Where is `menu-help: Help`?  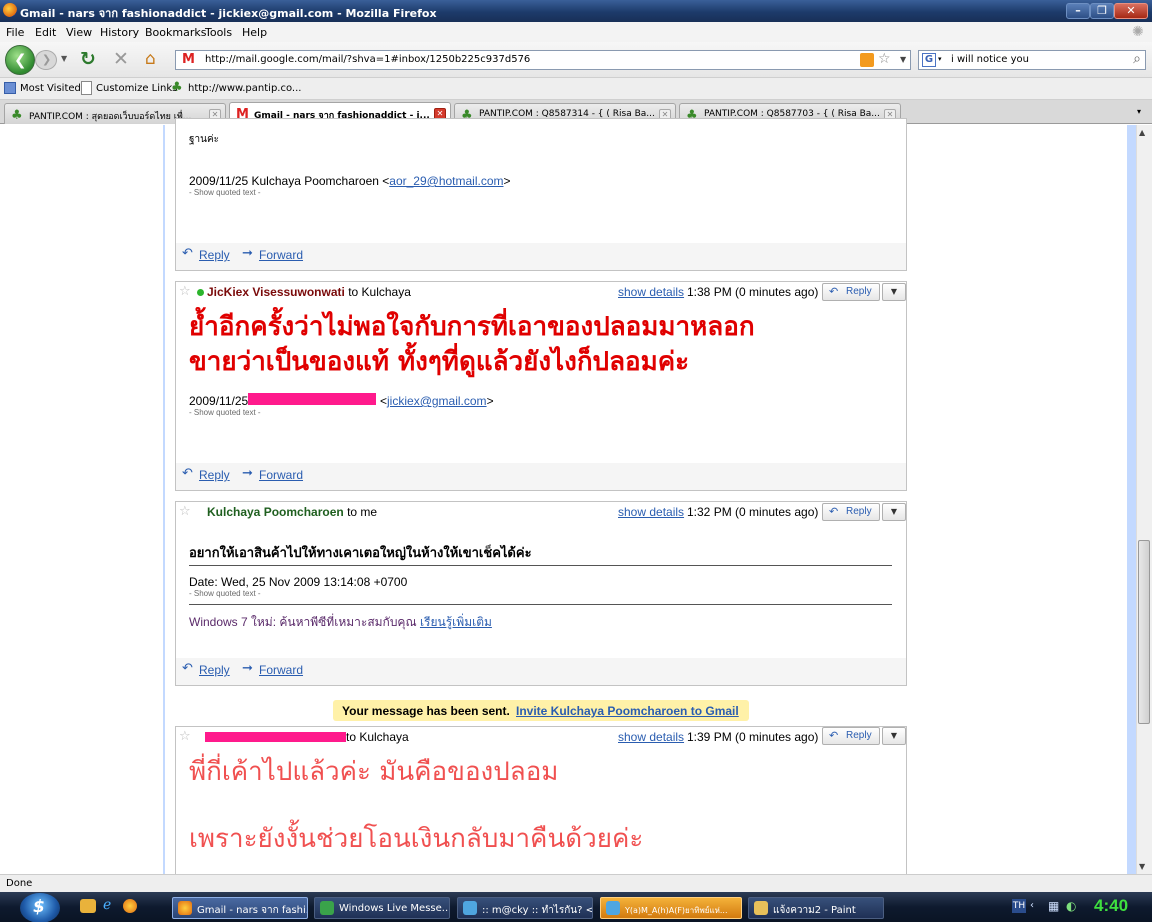 menu-help: Help is located at coordinates (254, 32).